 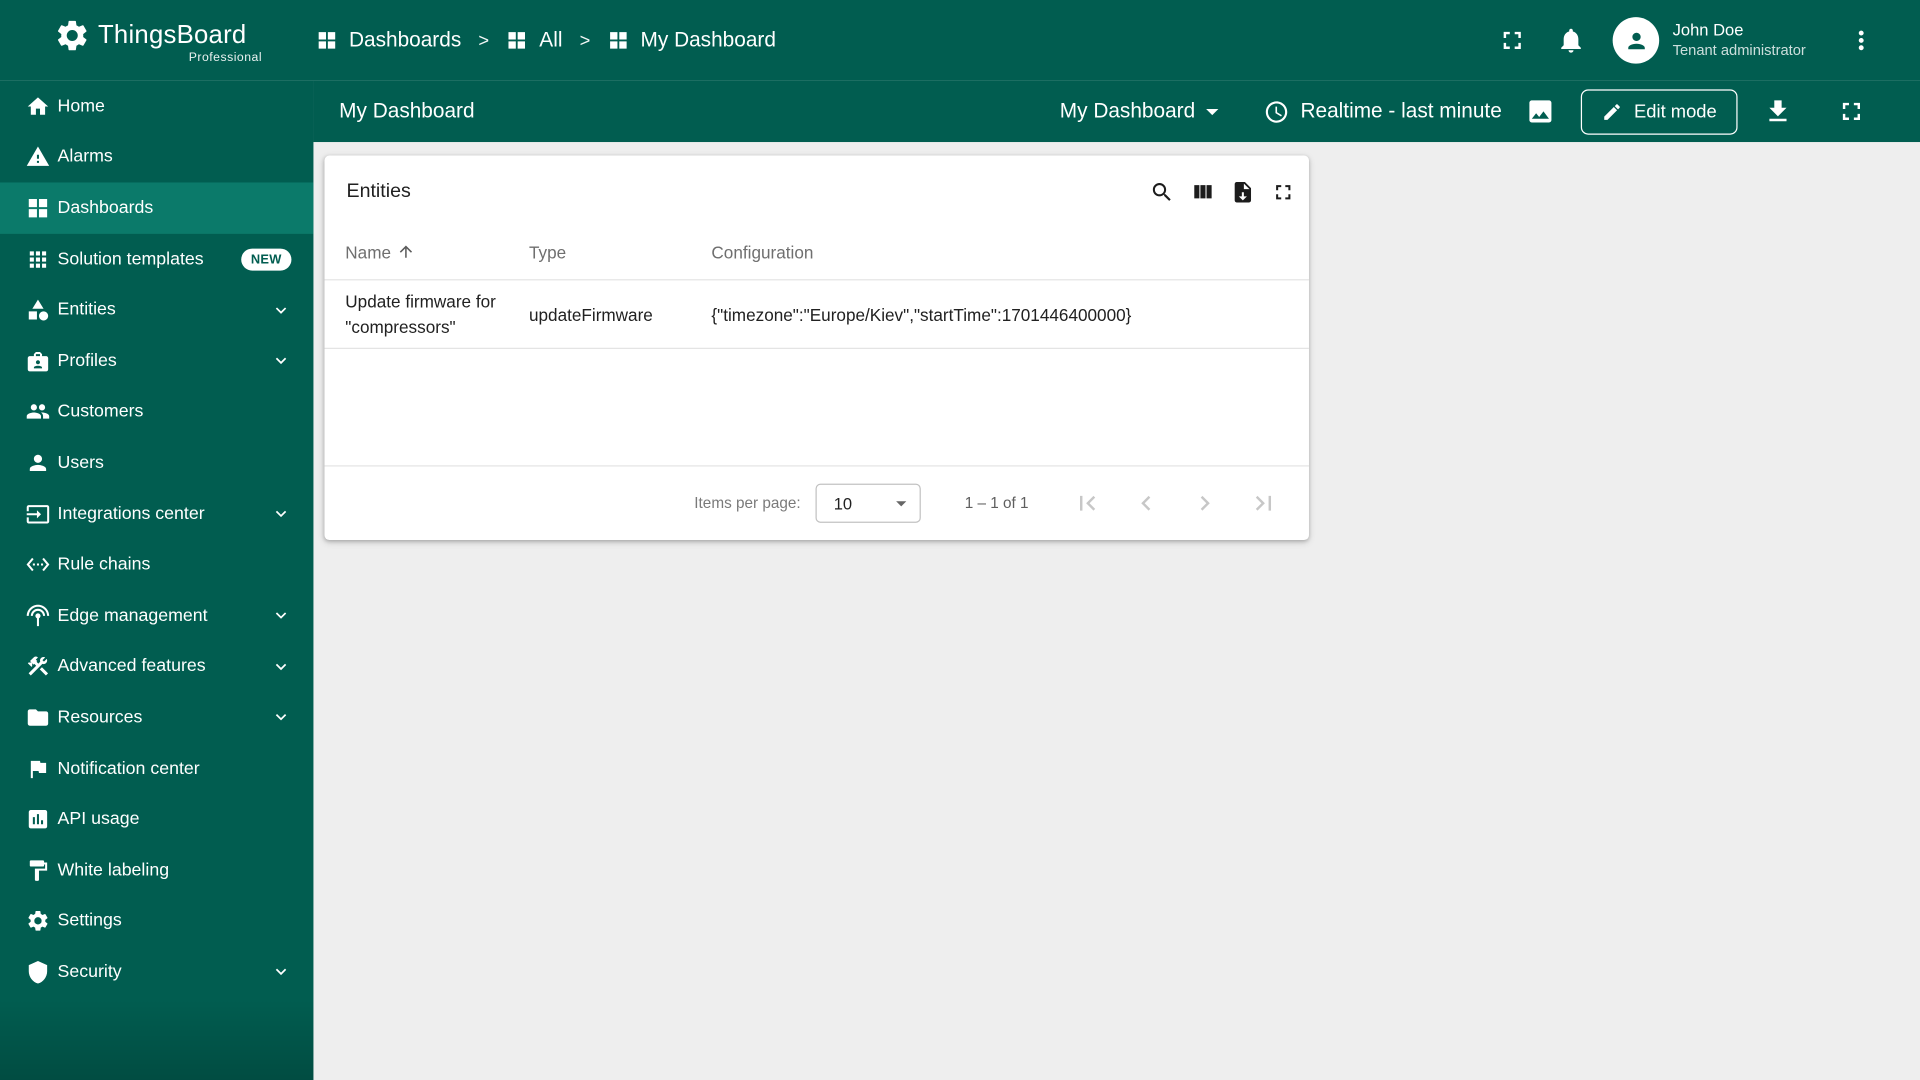 I want to click on breadcrumb: Dashboards > All > My Dashboard, so click(x=546, y=40).